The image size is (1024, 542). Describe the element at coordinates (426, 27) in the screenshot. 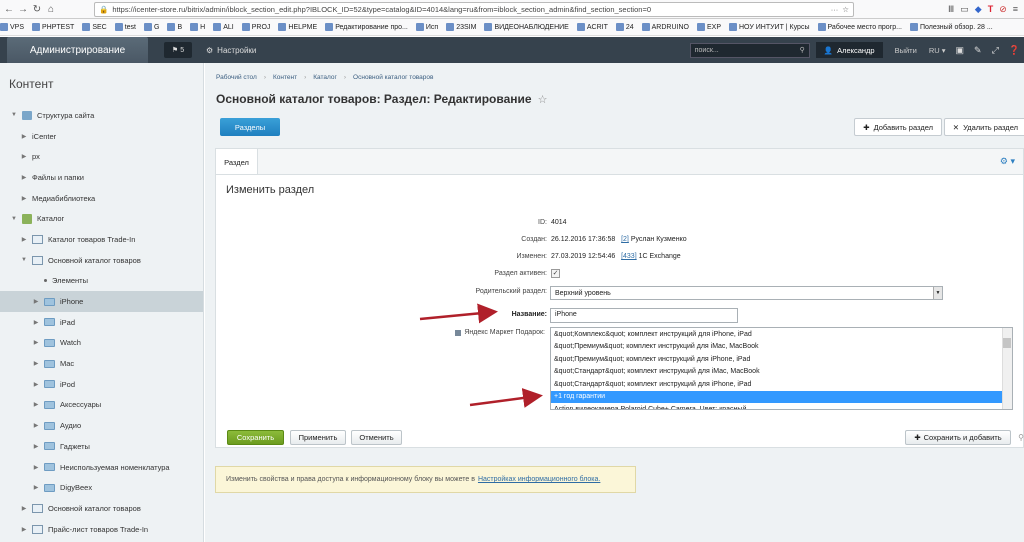

I see `bookmark-item: Исп` at that location.